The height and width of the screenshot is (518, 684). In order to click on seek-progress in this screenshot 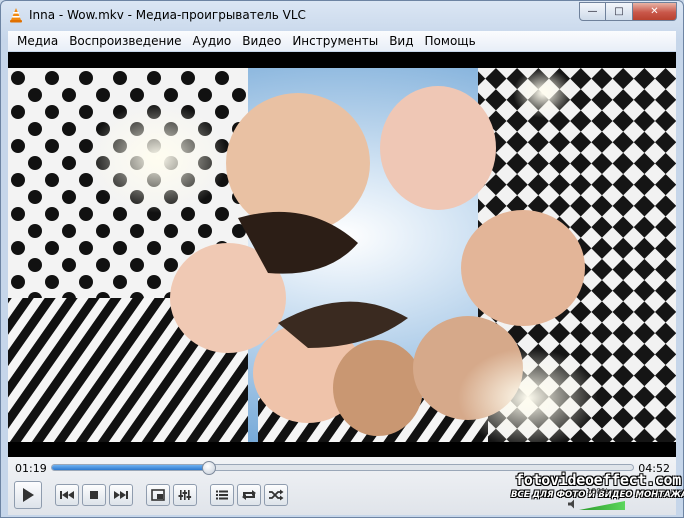, I will do `click(131, 467)`.